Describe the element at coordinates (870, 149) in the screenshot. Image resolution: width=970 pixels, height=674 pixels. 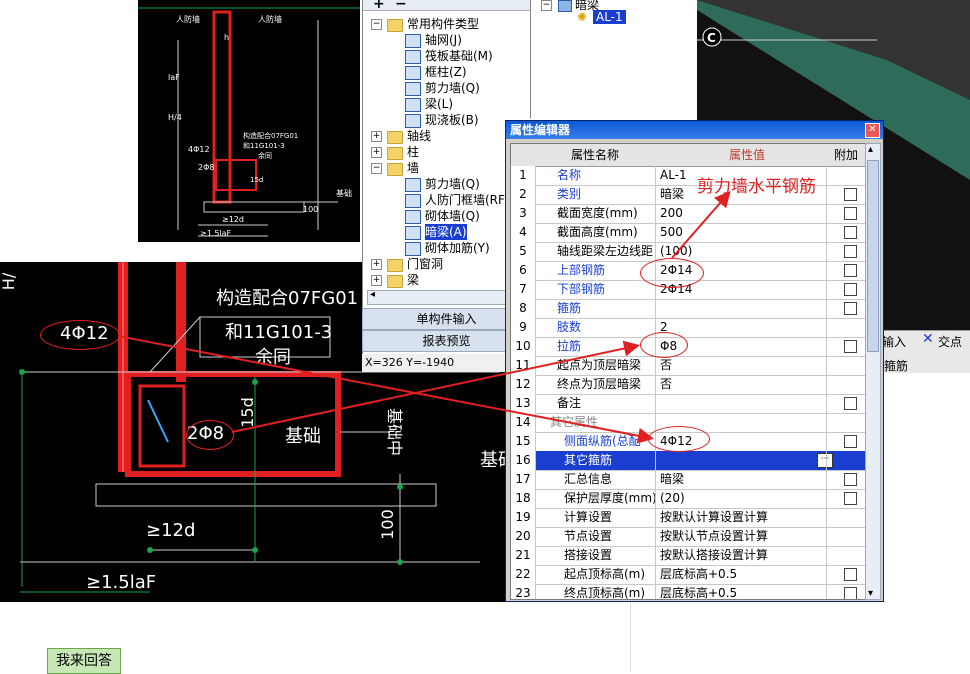
I see `scroll-up-icon: ▴` at that location.